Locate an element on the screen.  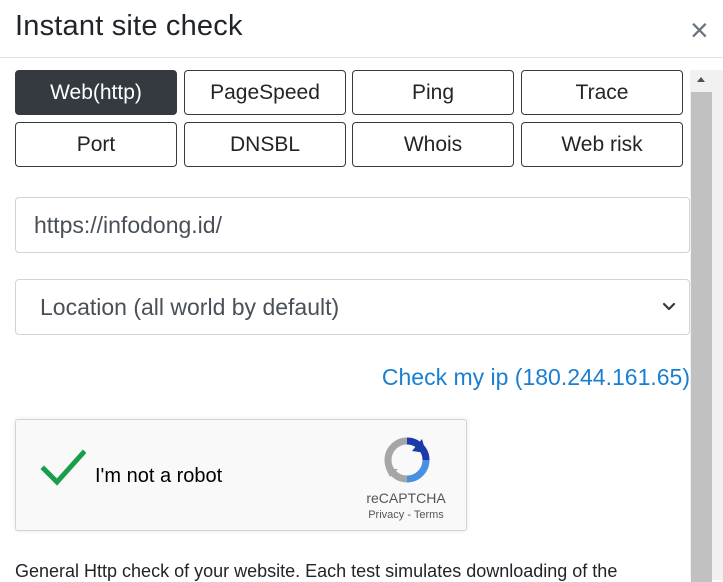
recaptcha-brand: reCAPTCHA is located at coordinates (406, 498).